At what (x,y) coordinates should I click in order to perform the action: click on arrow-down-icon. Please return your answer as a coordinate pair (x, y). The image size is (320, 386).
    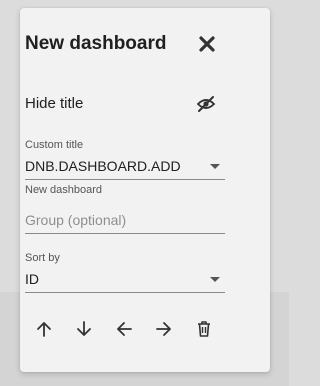
    Looking at the image, I should click on (84, 329).